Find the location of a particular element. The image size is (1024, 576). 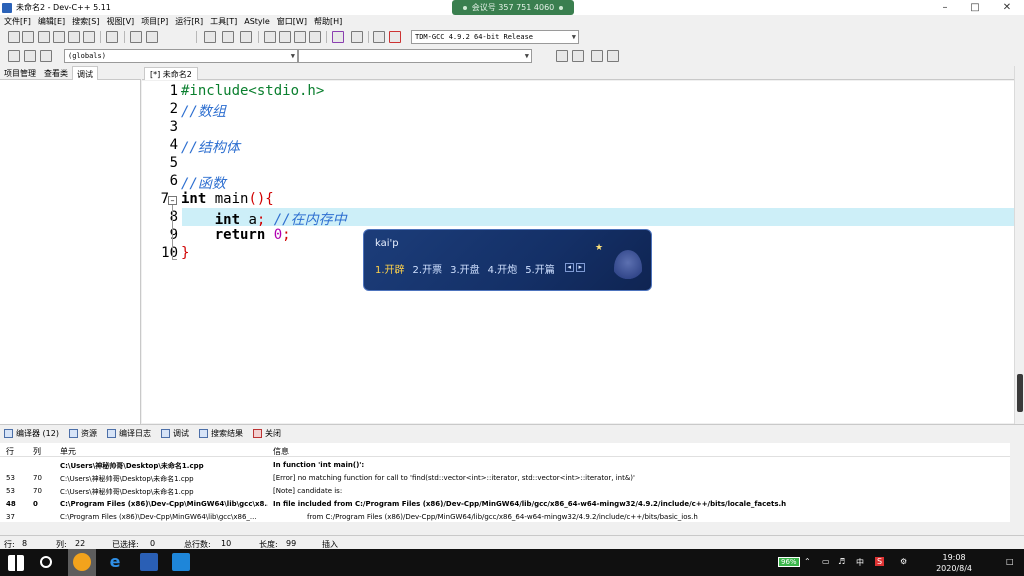

goto-line-icon is located at coordinates (613, 56).